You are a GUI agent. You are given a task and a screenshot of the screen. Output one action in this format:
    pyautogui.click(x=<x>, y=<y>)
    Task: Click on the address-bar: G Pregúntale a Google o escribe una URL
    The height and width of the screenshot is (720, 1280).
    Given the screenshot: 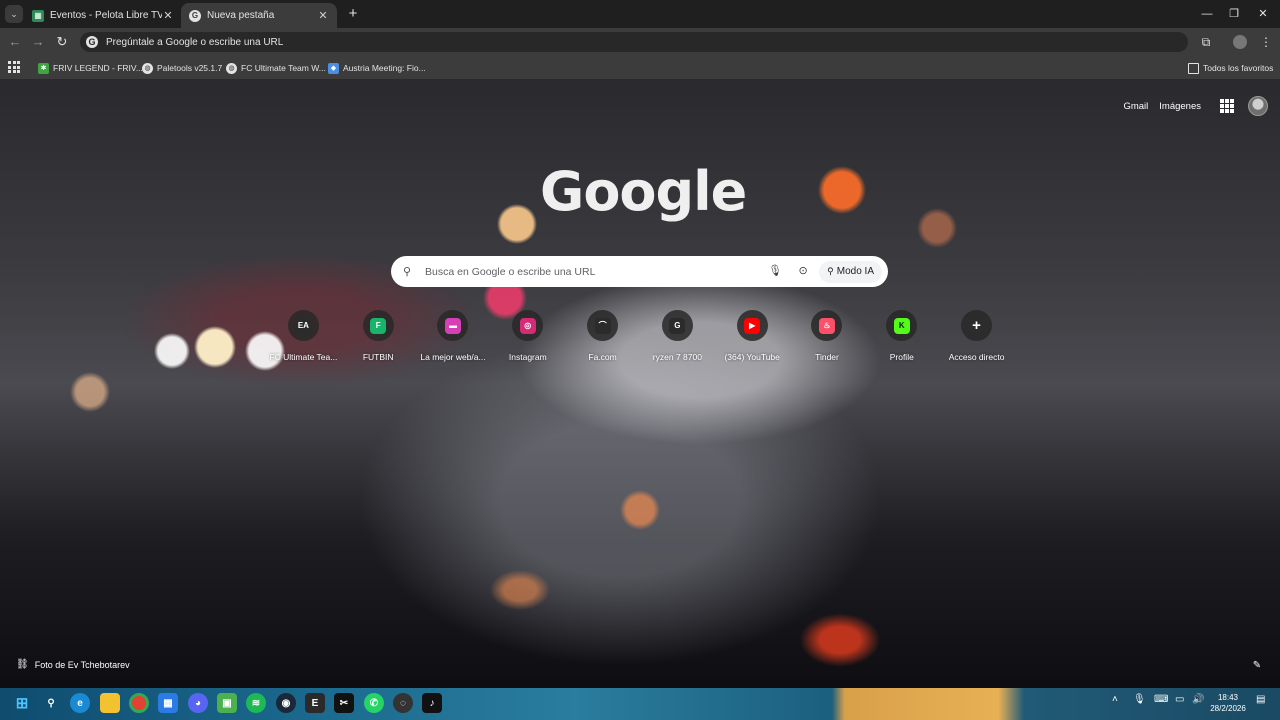 What is the action you would take?
    pyautogui.click(x=634, y=42)
    